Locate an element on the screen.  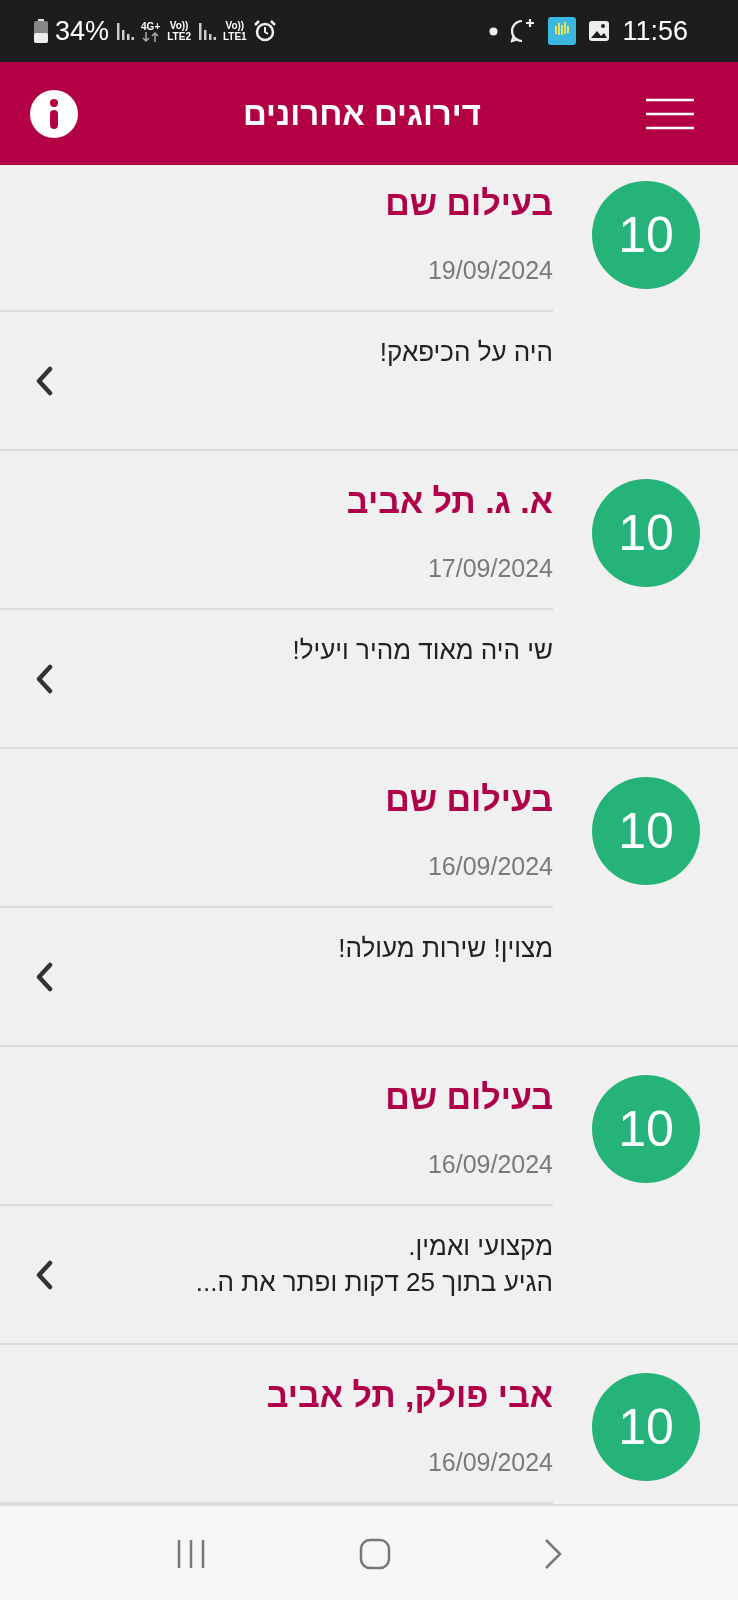
review-comment: שי היה מאוד מהיר ויעיל! is located at coordinates (422, 650).